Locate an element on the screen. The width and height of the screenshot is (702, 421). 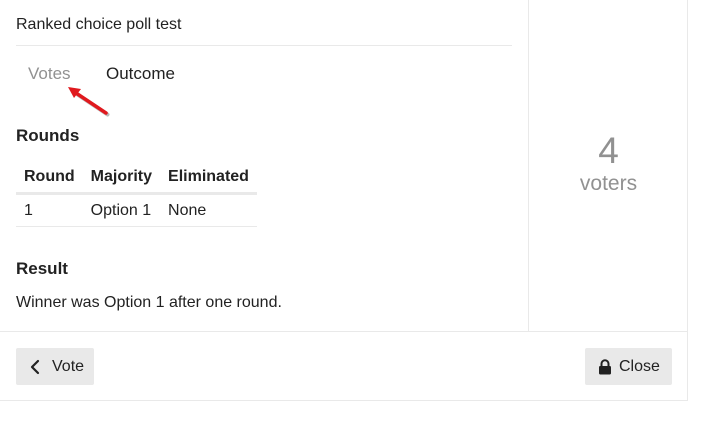
result-text: Winner was Option 1 after one round. is located at coordinates (149, 302).